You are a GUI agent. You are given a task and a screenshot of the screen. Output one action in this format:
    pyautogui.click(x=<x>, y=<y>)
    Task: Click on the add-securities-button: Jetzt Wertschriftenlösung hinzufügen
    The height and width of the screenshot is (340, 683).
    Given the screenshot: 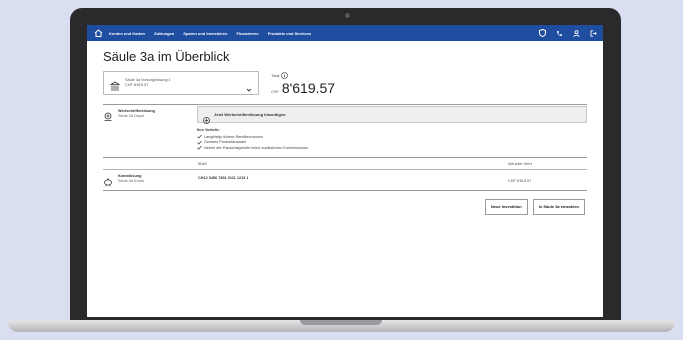 What is the action you would take?
    pyautogui.click(x=392, y=115)
    